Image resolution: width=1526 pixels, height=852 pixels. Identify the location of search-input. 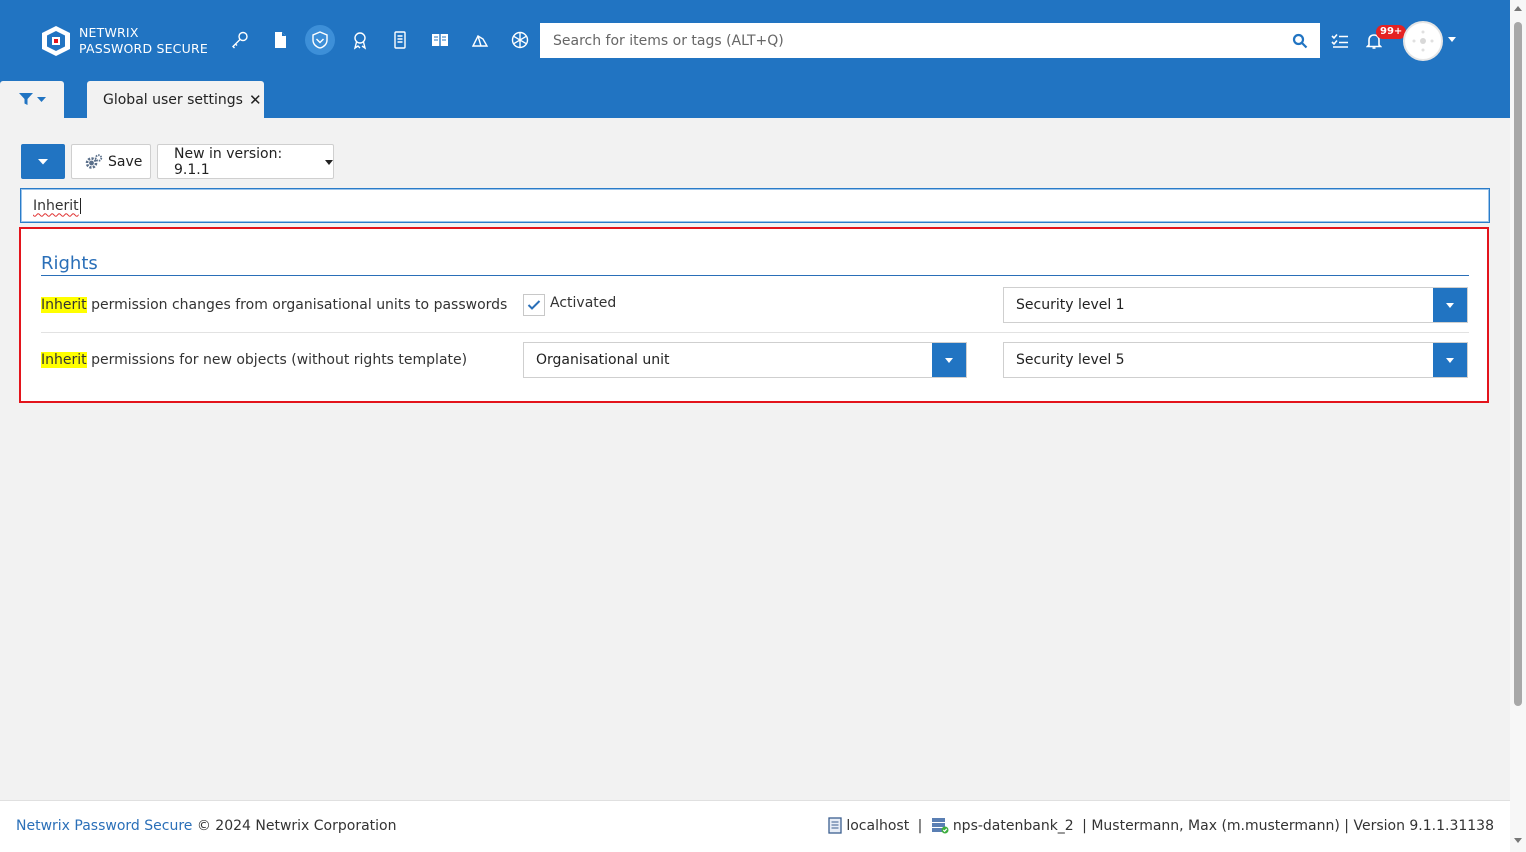
(910, 40).